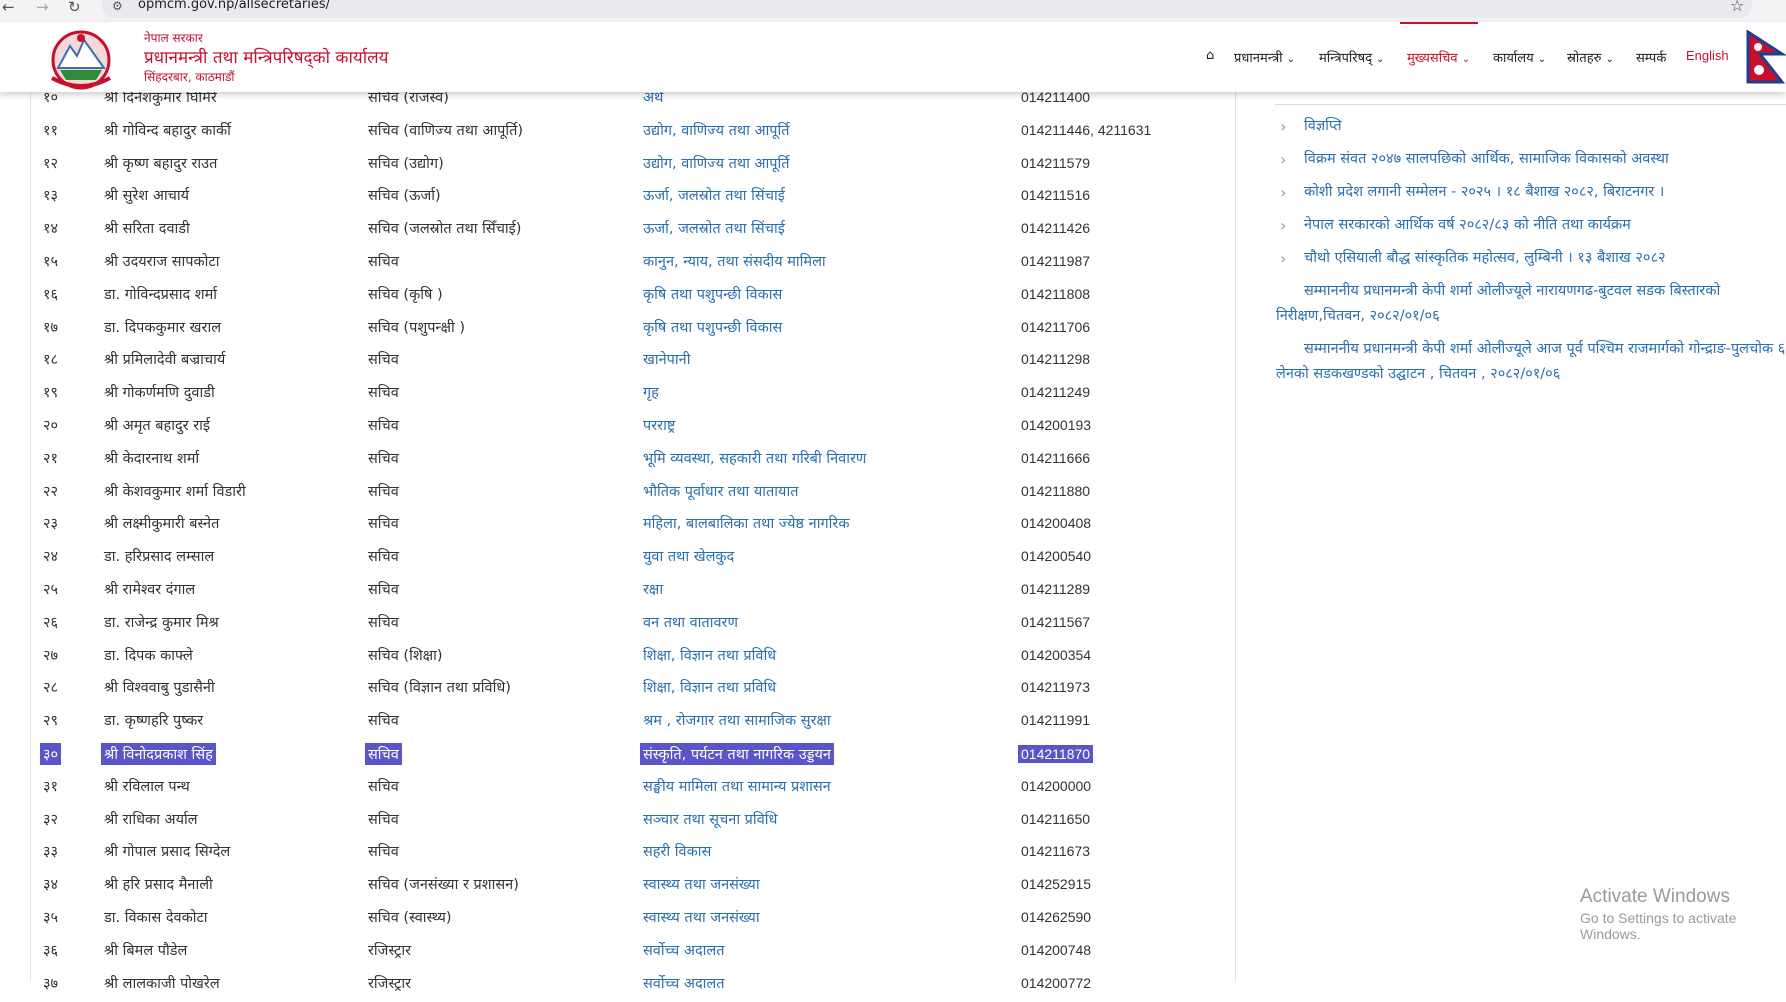 This screenshot has width=1786, height=1002. Describe the element at coordinates (1737, 7) in the screenshot. I see `star-icon: ☆` at that location.